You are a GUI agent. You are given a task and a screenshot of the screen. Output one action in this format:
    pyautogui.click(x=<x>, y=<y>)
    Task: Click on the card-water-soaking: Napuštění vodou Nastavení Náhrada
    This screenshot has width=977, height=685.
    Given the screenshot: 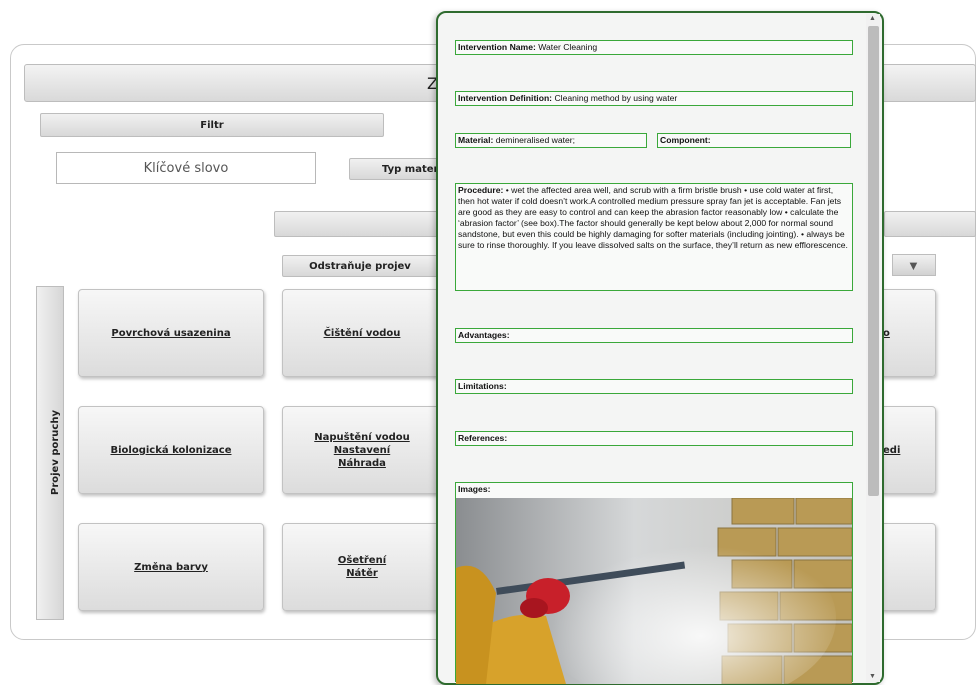 What is the action you would take?
    pyautogui.click(x=362, y=450)
    